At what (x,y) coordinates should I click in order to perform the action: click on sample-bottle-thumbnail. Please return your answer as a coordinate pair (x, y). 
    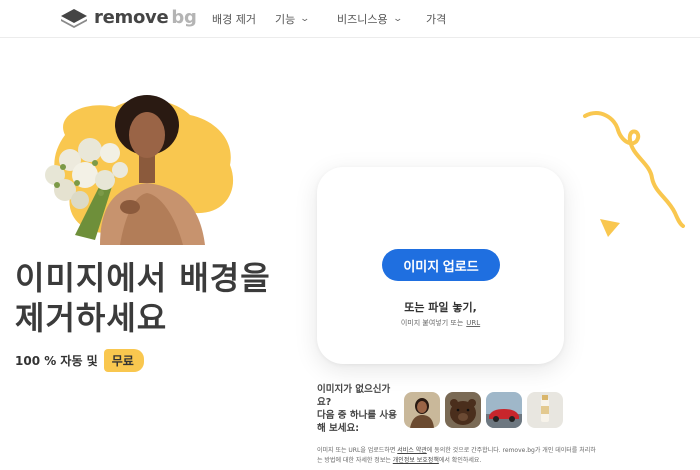
    Looking at the image, I should click on (545, 410).